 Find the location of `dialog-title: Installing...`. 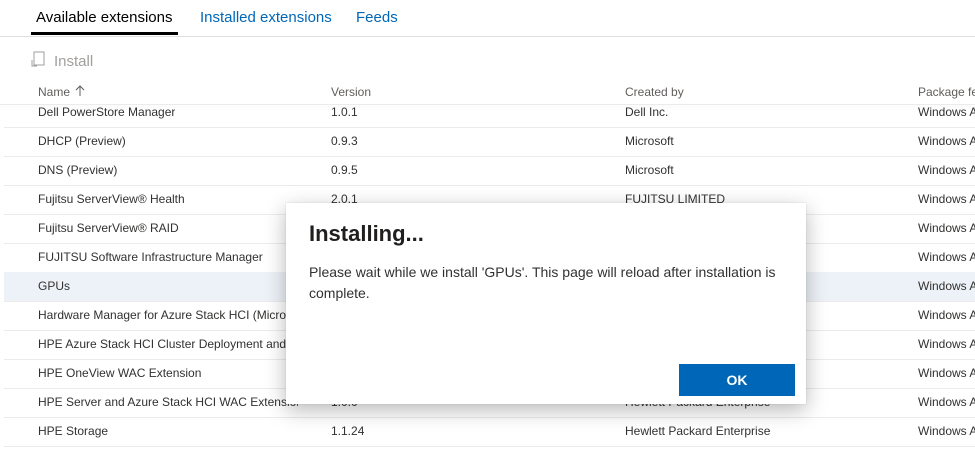

dialog-title: Installing... is located at coordinates (366, 233).